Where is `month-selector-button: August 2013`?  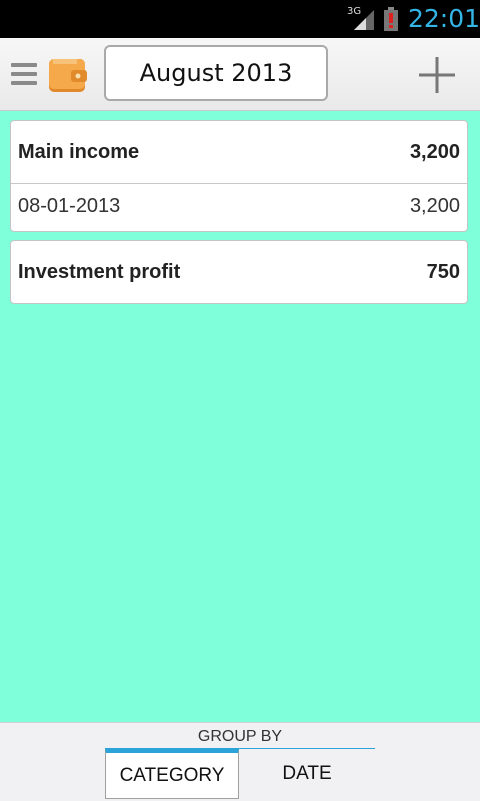 month-selector-button: August 2013 is located at coordinates (216, 73).